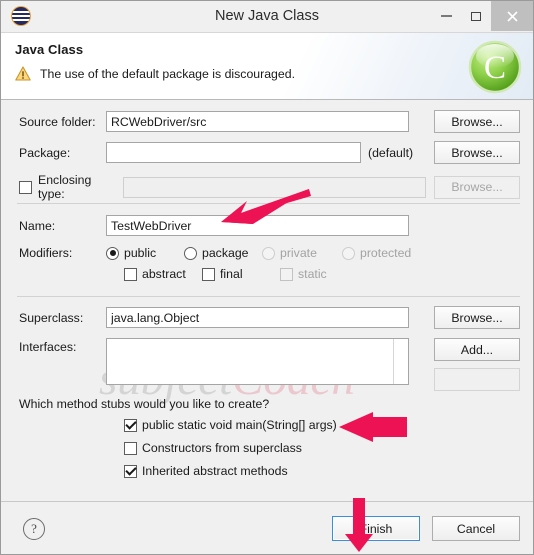  What do you see at coordinates (391, 152) in the screenshot?
I see `package-default-hint: (default)` at bounding box center [391, 152].